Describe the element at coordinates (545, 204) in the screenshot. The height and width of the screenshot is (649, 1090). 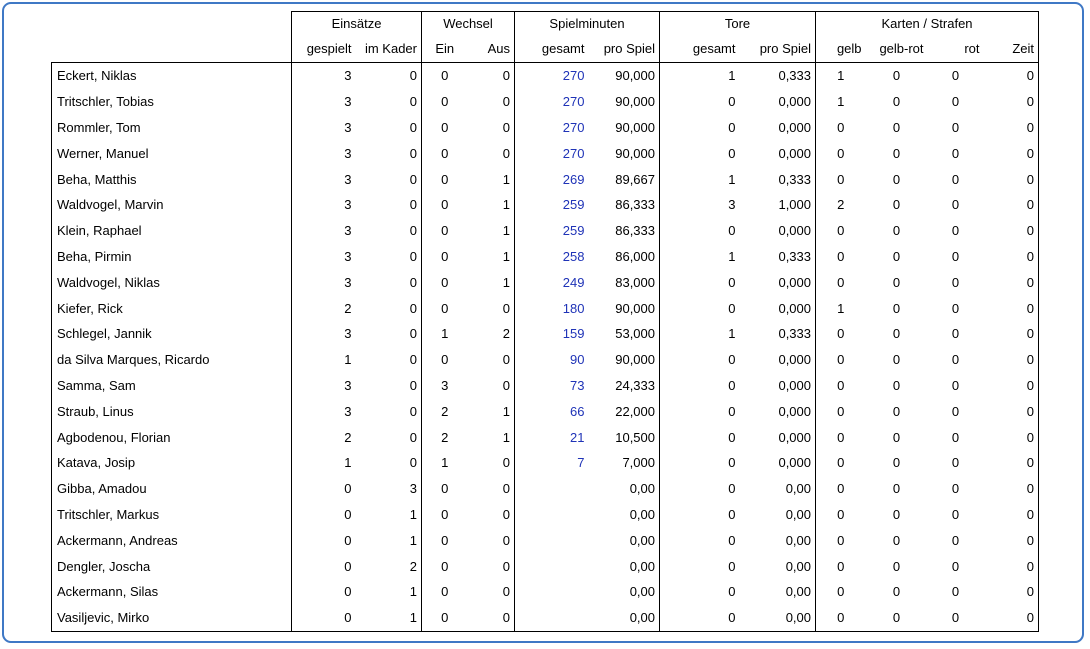
I see `table-row: Waldvogel, Marvin 3 0 0 1 259 86,333 3 1,000 2 0 0 0` at that location.